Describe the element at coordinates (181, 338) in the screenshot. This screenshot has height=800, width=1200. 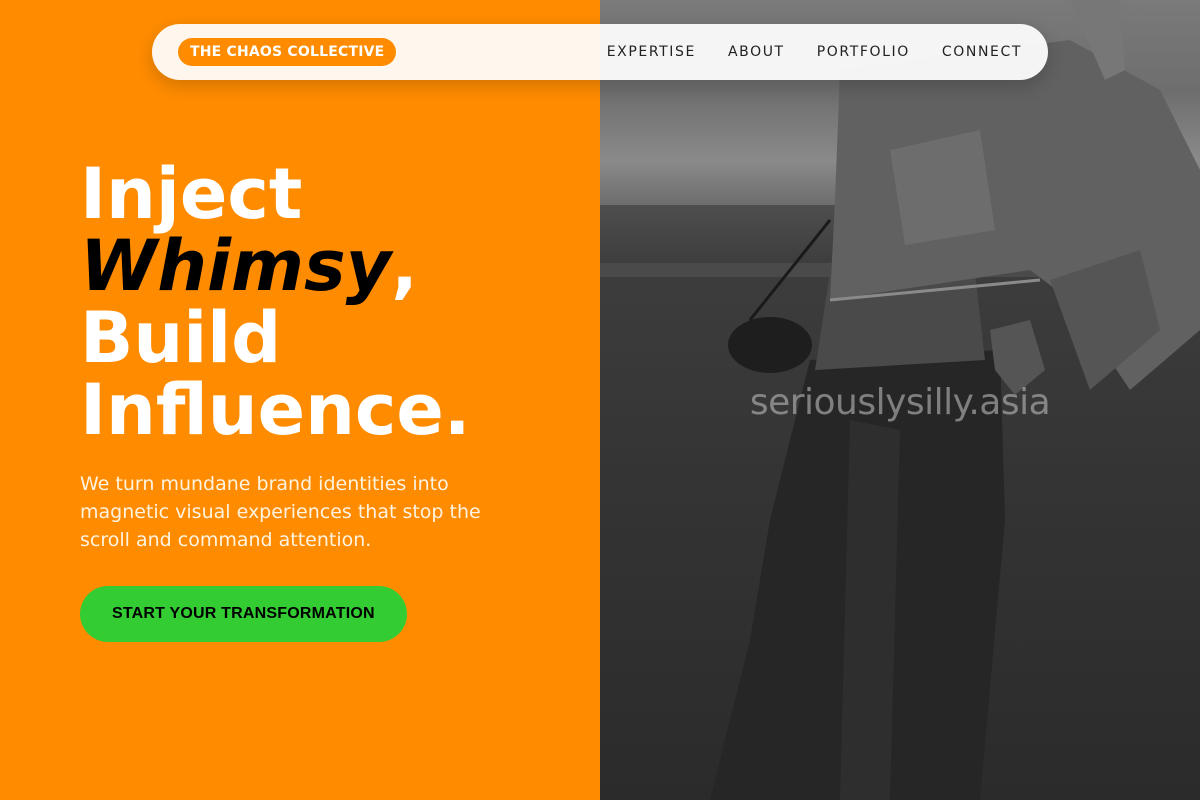
I see `hero-heading-line-3: Build` at that location.